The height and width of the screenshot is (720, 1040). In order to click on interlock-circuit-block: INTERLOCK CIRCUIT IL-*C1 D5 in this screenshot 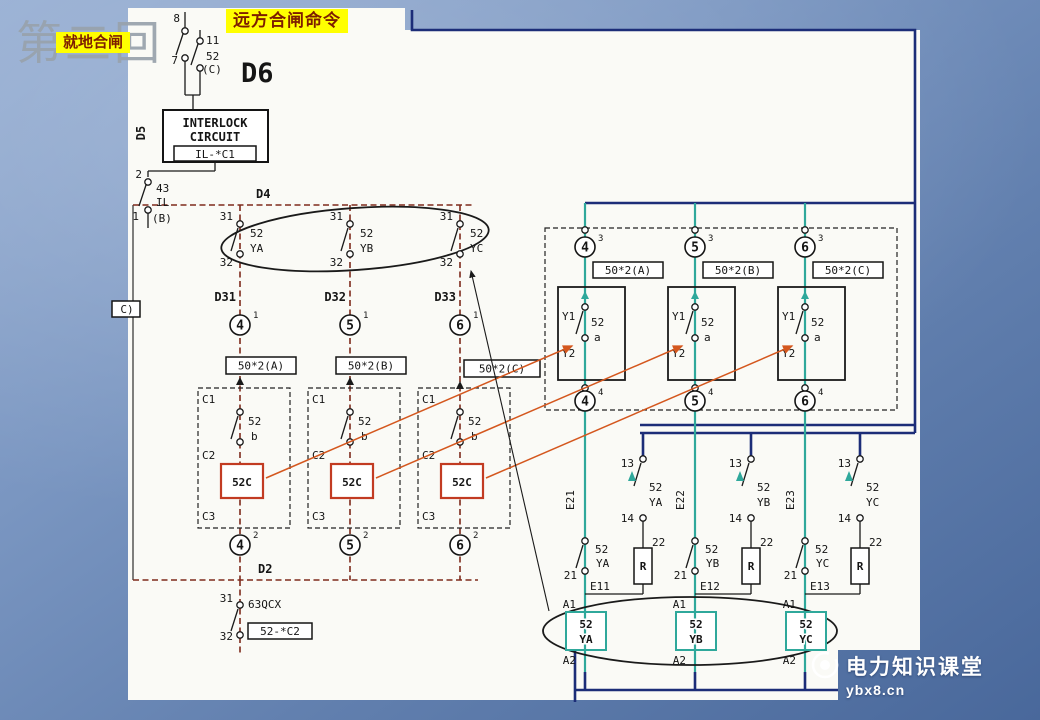, I will do `click(201, 143)`.